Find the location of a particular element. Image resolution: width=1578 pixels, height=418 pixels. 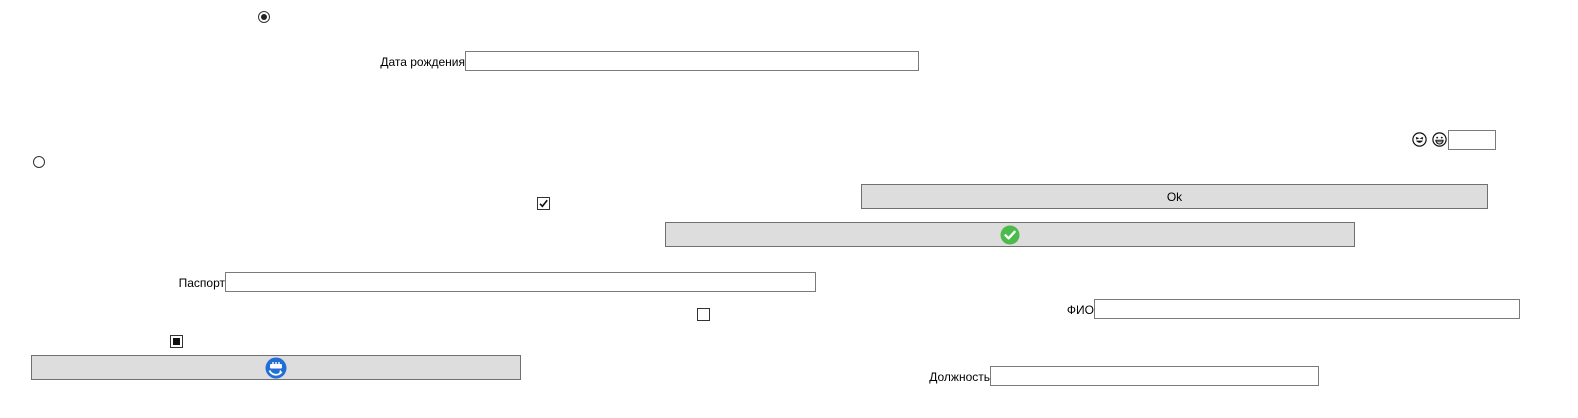

position-label: Должность is located at coordinates (959, 377).